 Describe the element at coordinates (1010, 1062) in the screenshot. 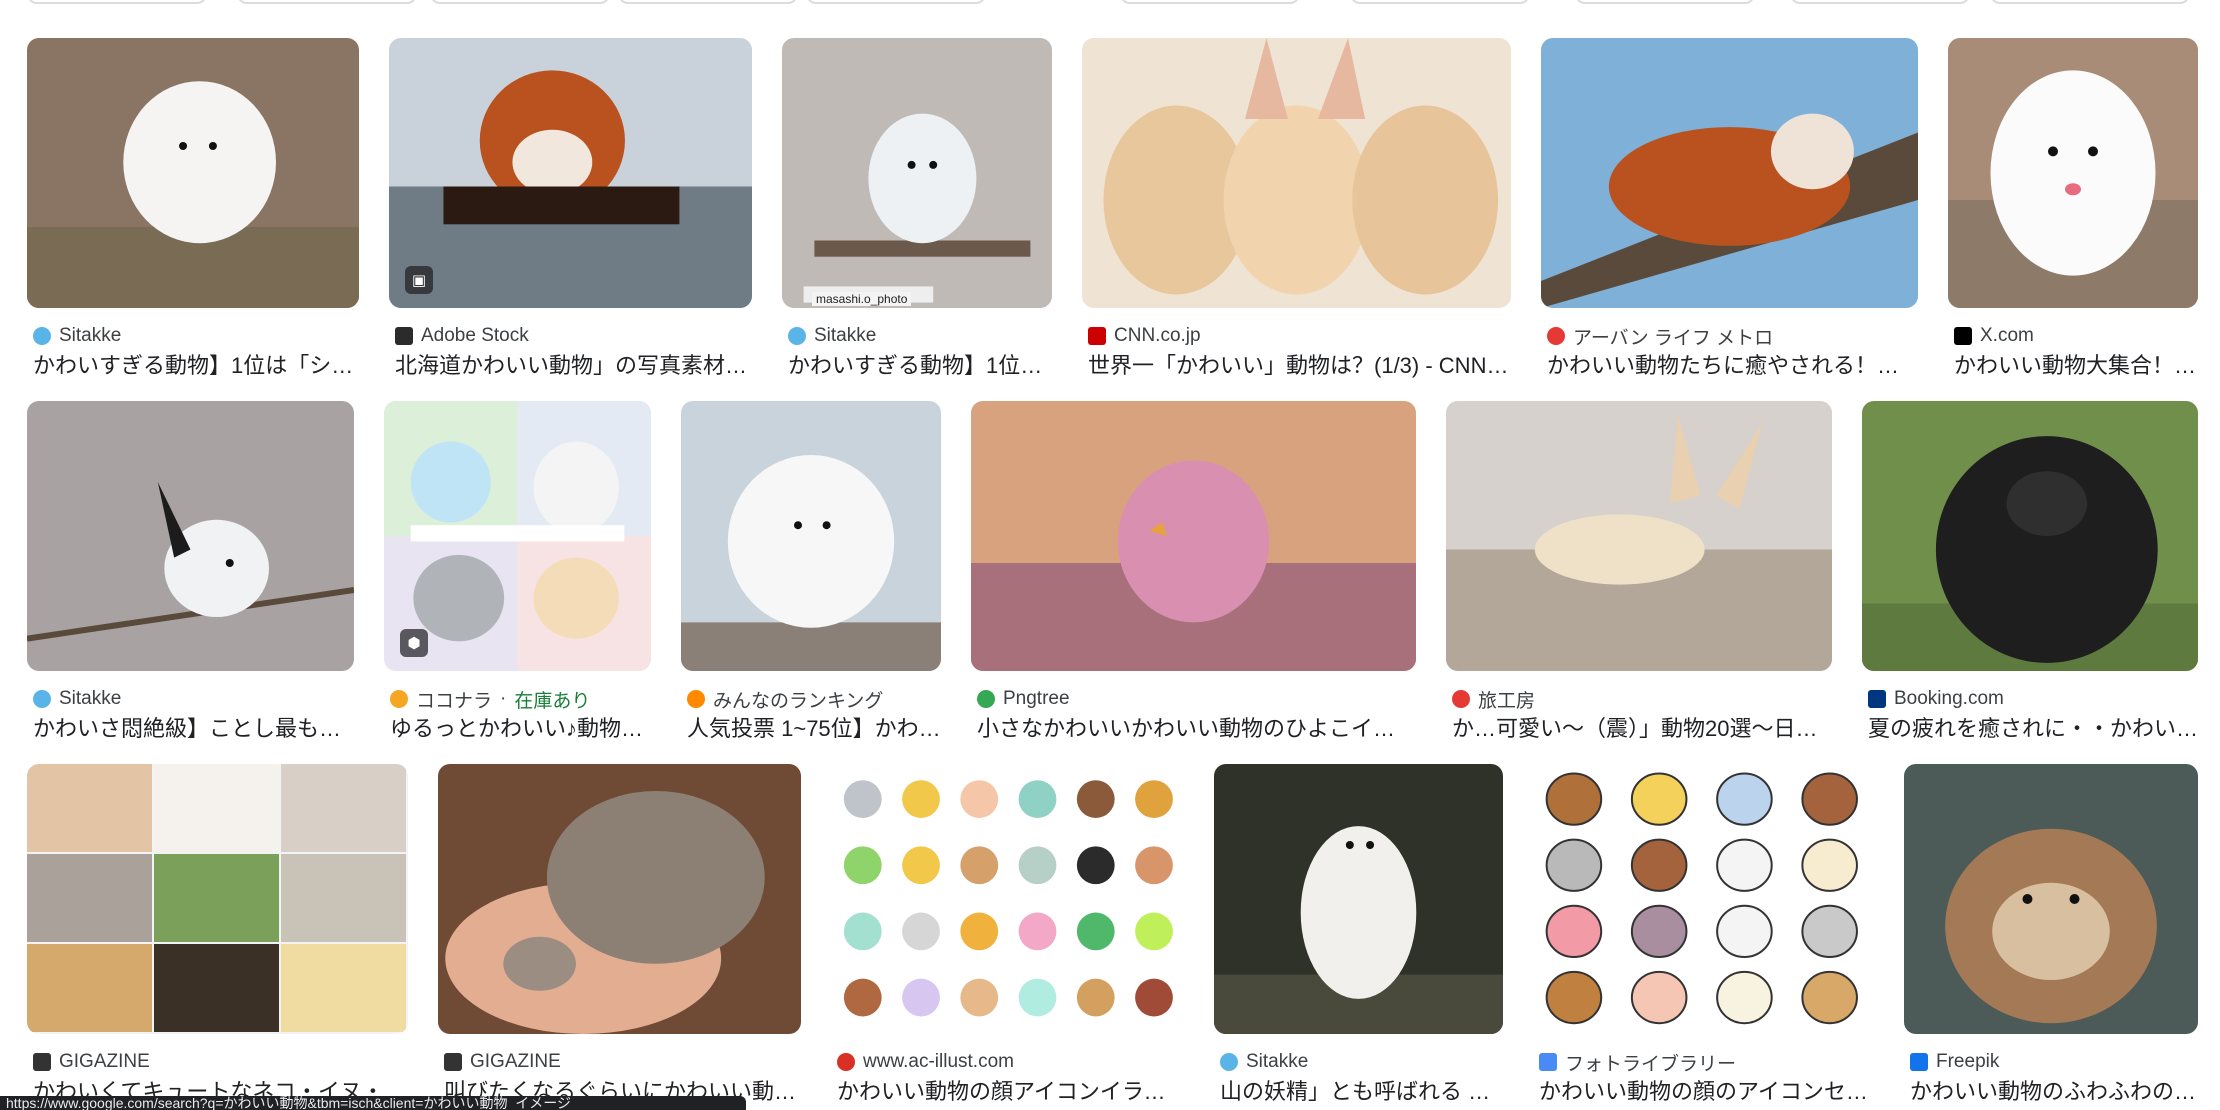

I see `result-source: www.ac-illust.com` at that location.